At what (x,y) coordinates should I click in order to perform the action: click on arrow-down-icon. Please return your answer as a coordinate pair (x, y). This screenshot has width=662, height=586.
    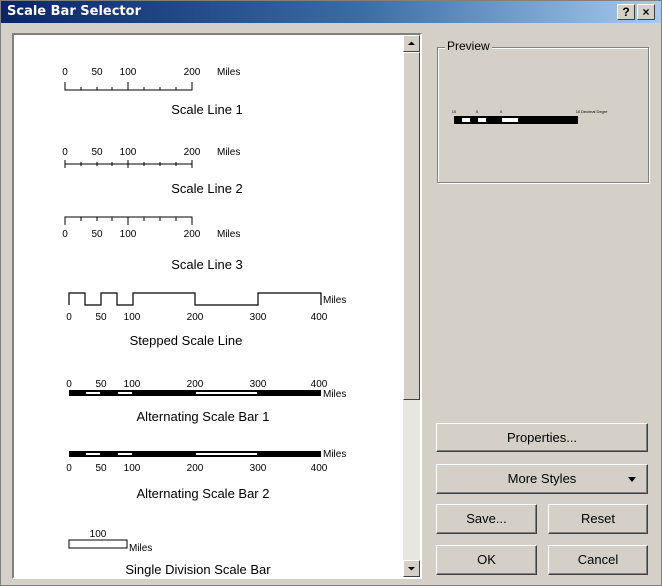
    Looking at the image, I should click on (411, 569).